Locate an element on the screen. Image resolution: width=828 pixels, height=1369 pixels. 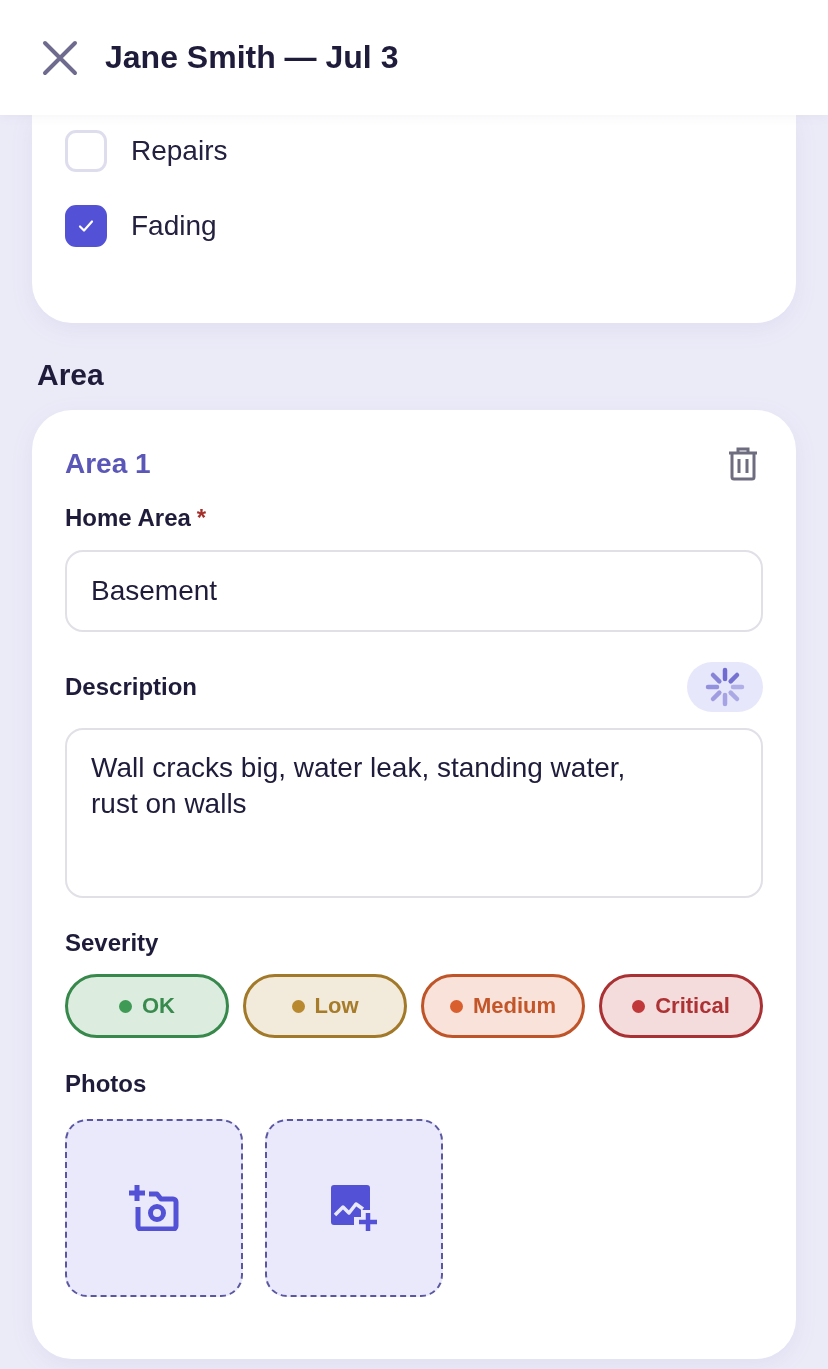
spinner-icon is located at coordinates (725, 687).